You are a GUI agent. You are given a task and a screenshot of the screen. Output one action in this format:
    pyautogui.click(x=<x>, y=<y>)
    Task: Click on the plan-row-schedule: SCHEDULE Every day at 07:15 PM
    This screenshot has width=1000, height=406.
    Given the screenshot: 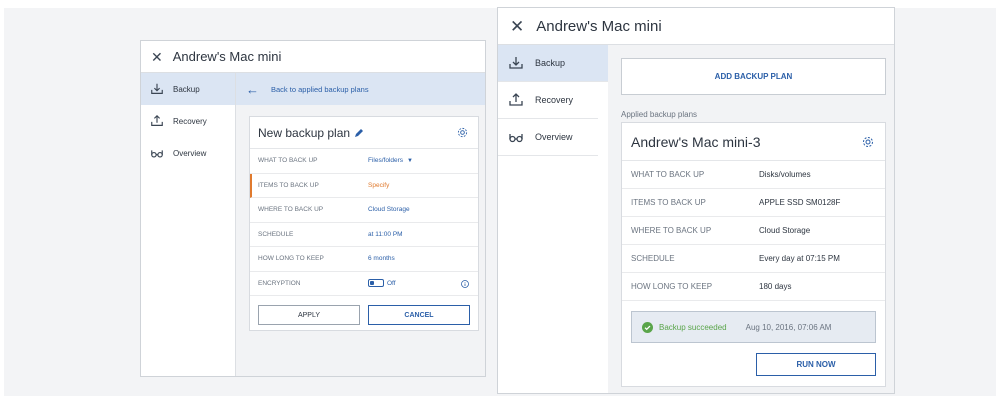 What is the action you would take?
    pyautogui.click(x=753, y=259)
    